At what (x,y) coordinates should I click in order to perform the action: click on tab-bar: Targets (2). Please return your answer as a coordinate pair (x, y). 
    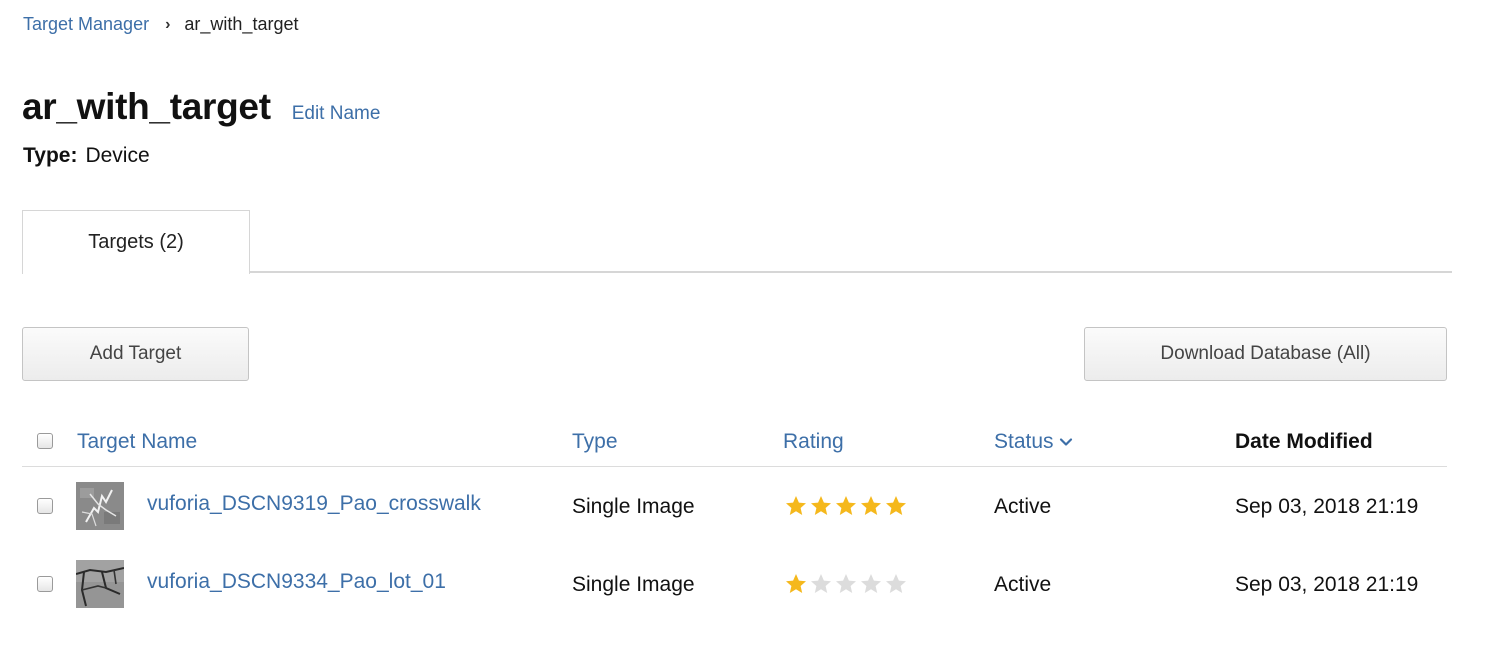
    Looking at the image, I should click on (737, 242).